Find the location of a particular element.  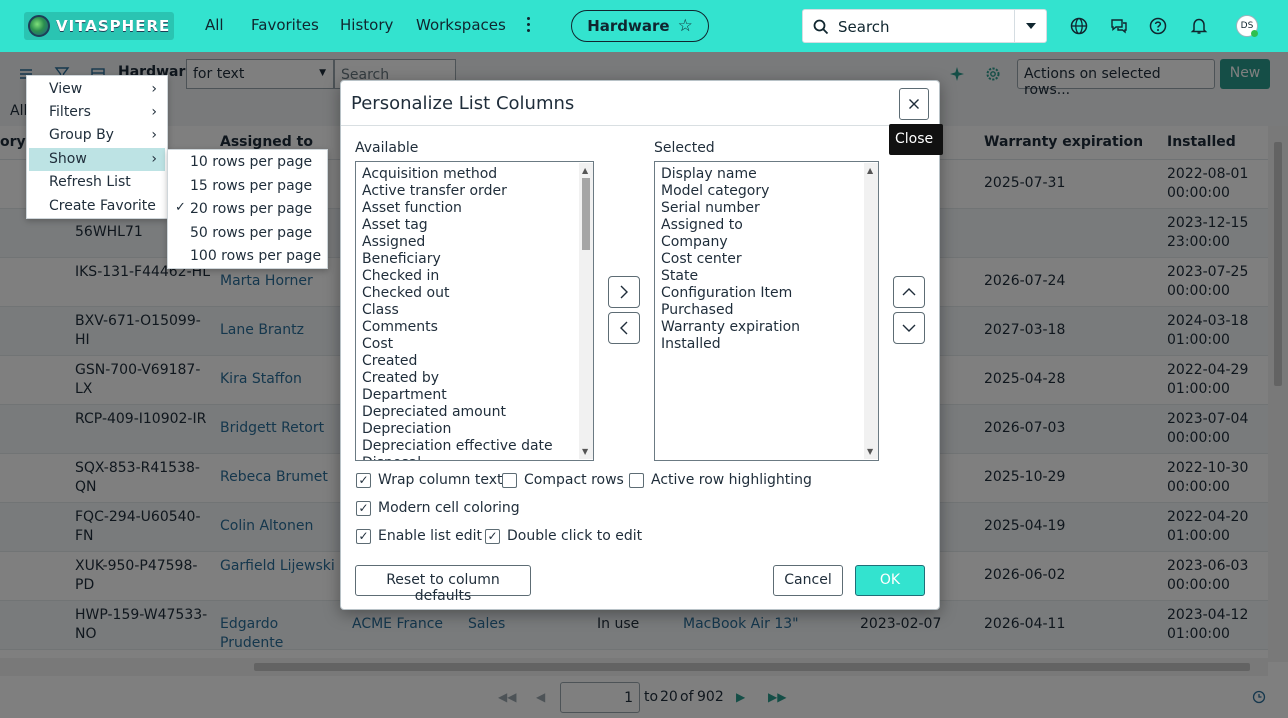

active-row-highlighting-checkbox: Active row highlighting is located at coordinates (720, 480).